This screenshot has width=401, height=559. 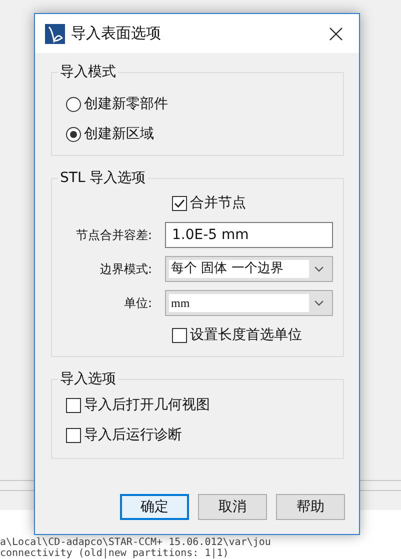 I want to click on radio-label: 创建新区域, so click(x=119, y=134).